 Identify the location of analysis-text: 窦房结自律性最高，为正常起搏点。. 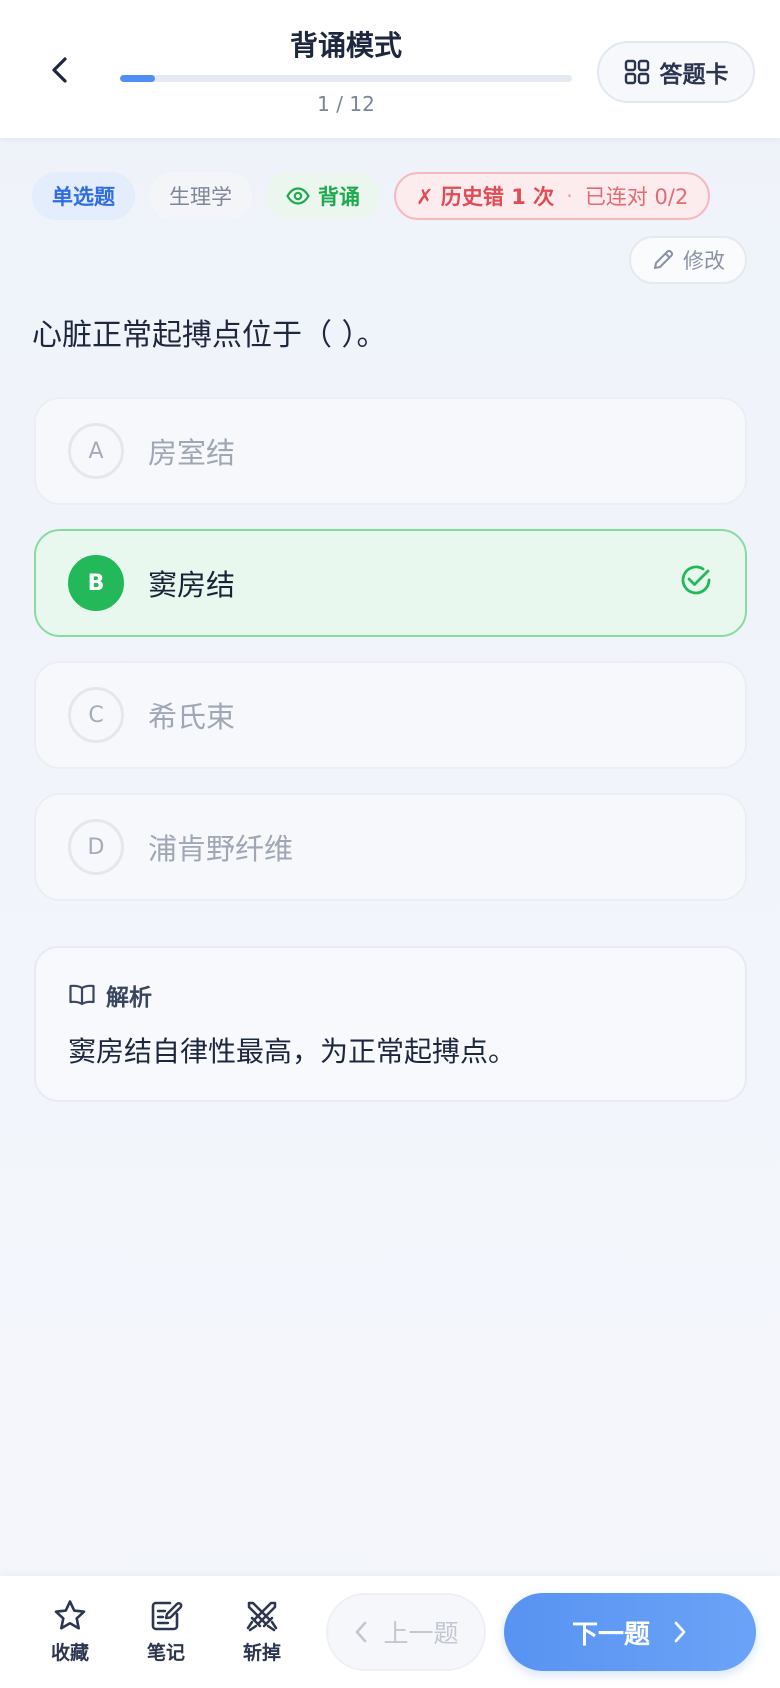
(292, 1051).